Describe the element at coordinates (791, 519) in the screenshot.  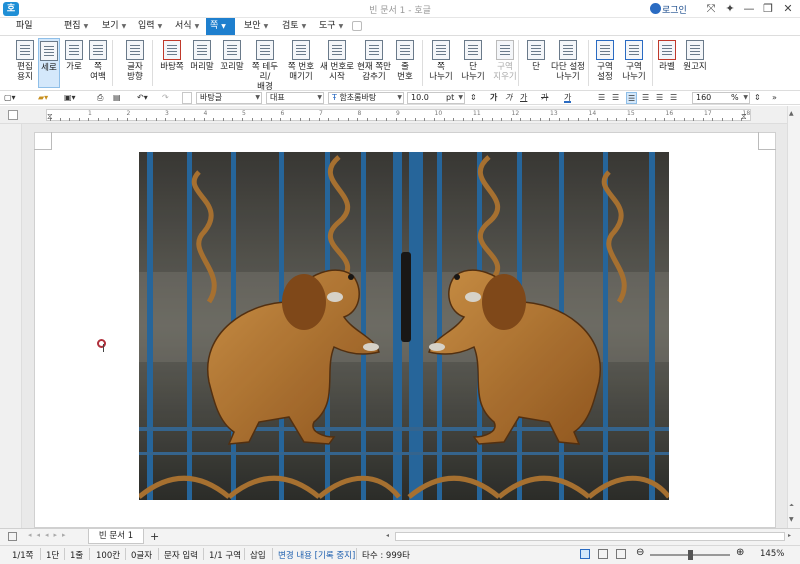
I see `scroll-down-icon: ▼` at that location.